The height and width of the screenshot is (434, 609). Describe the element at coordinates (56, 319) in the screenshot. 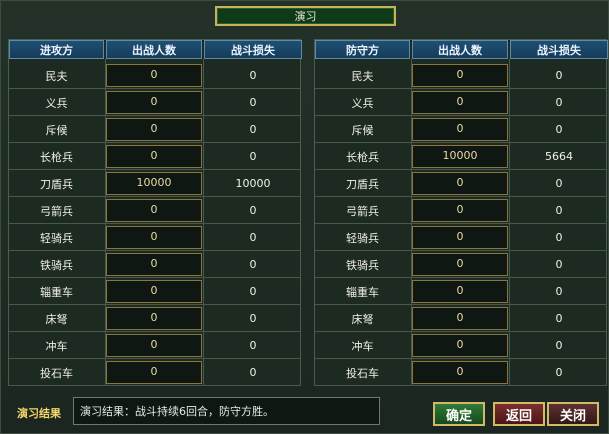

I see `attacker-unit-name: 床弩` at that location.